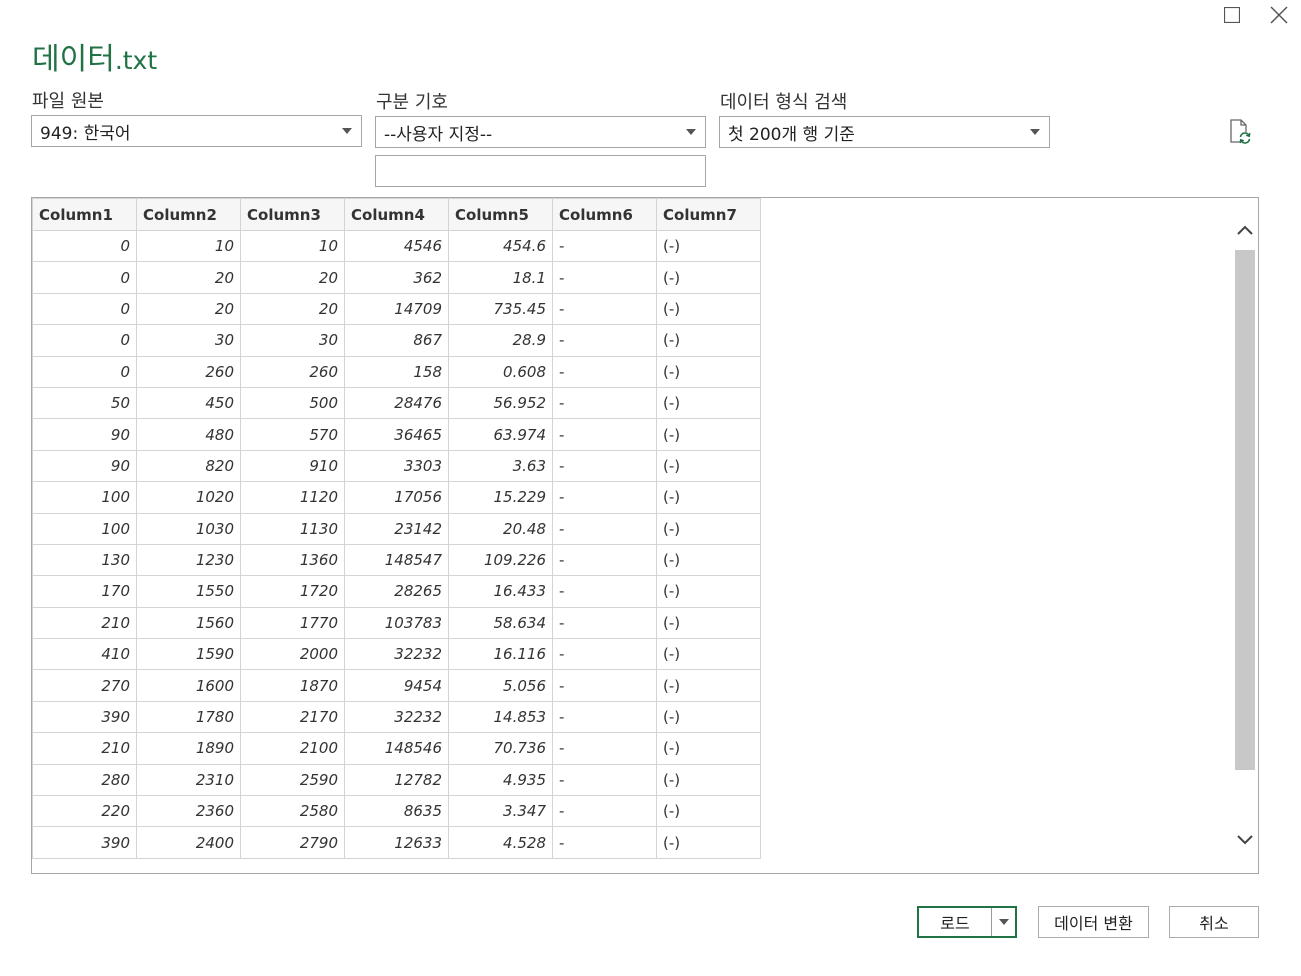  I want to click on column-header: Column7, so click(708, 214).